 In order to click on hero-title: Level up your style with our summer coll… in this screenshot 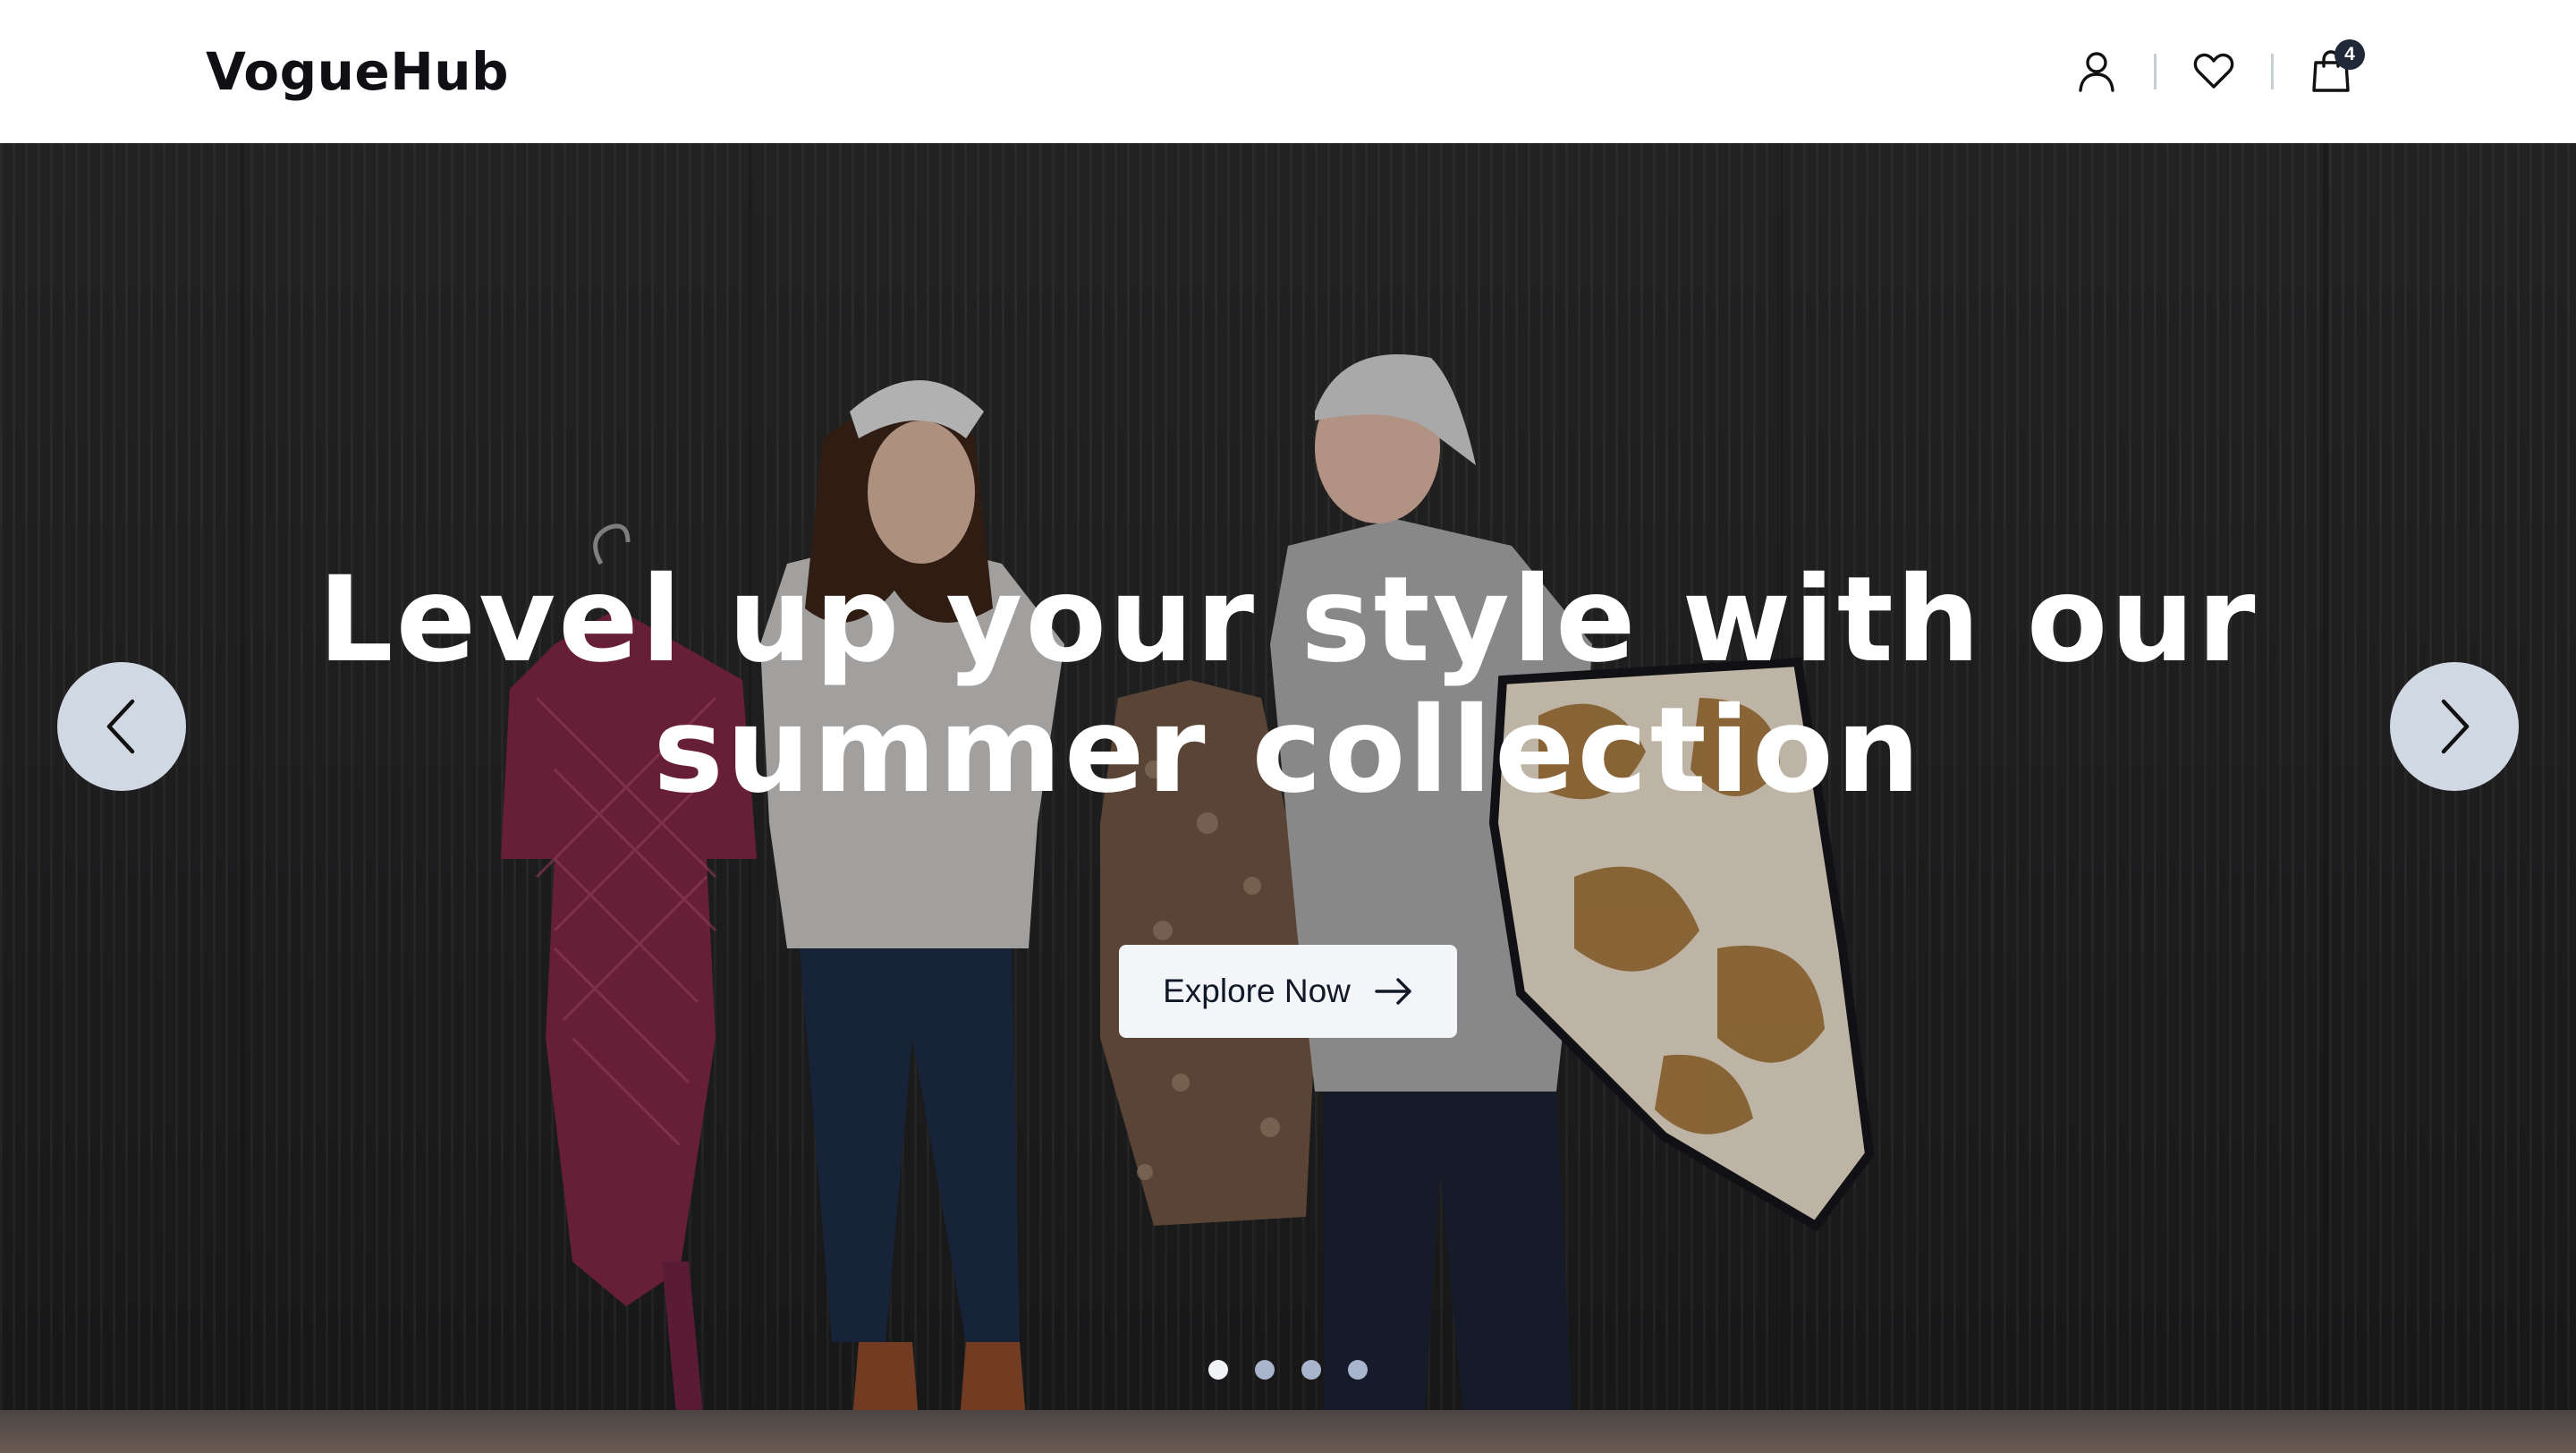, I will do `click(1288, 685)`.